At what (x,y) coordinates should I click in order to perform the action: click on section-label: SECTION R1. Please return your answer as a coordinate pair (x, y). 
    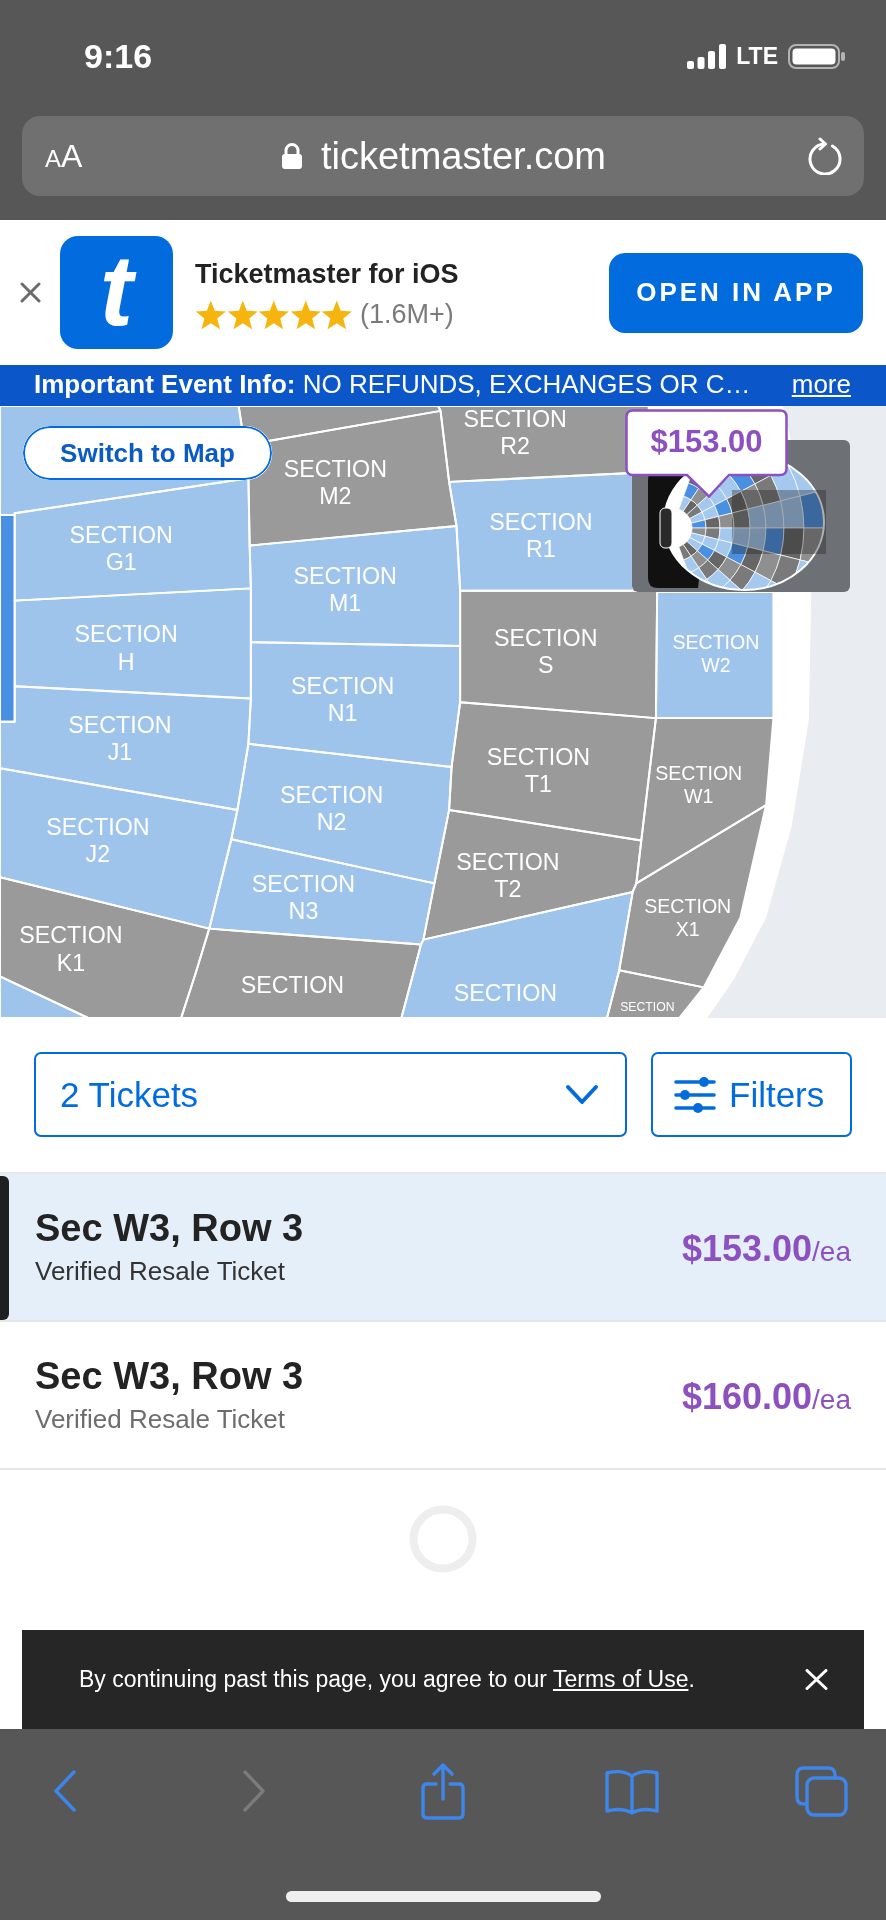
    Looking at the image, I should click on (541, 535).